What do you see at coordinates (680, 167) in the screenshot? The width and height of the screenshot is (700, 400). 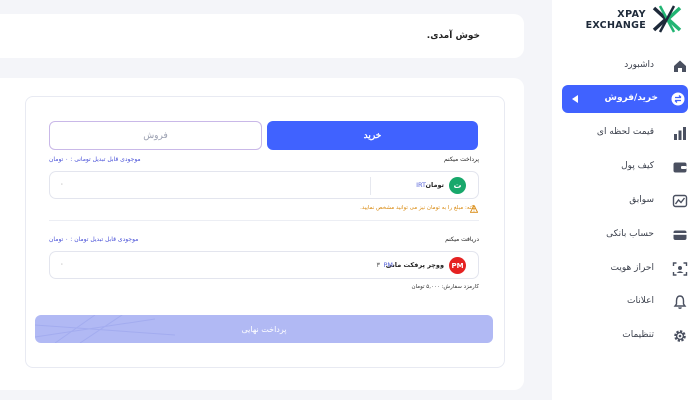 I see `wallet-icon` at bounding box center [680, 167].